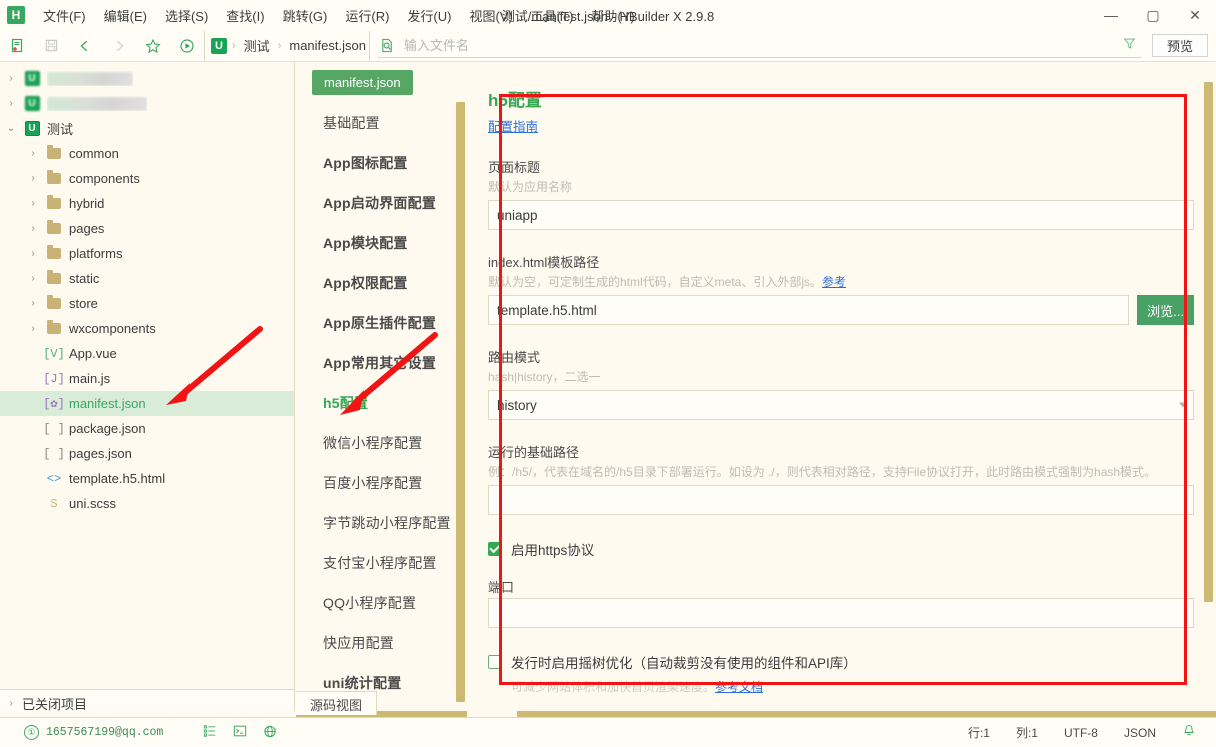 The height and width of the screenshot is (747, 1216). What do you see at coordinates (834, 282) in the screenshot?
I see `index-template-reference-link: 参考` at bounding box center [834, 282].